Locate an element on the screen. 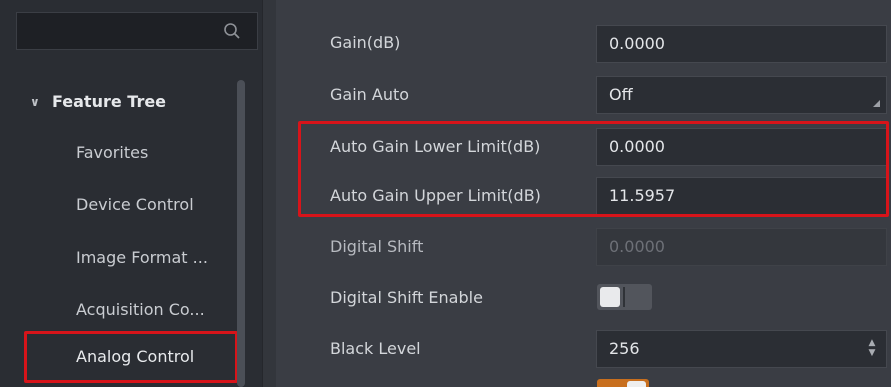  tree-item-label: Favorites is located at coordinates (112, 152).